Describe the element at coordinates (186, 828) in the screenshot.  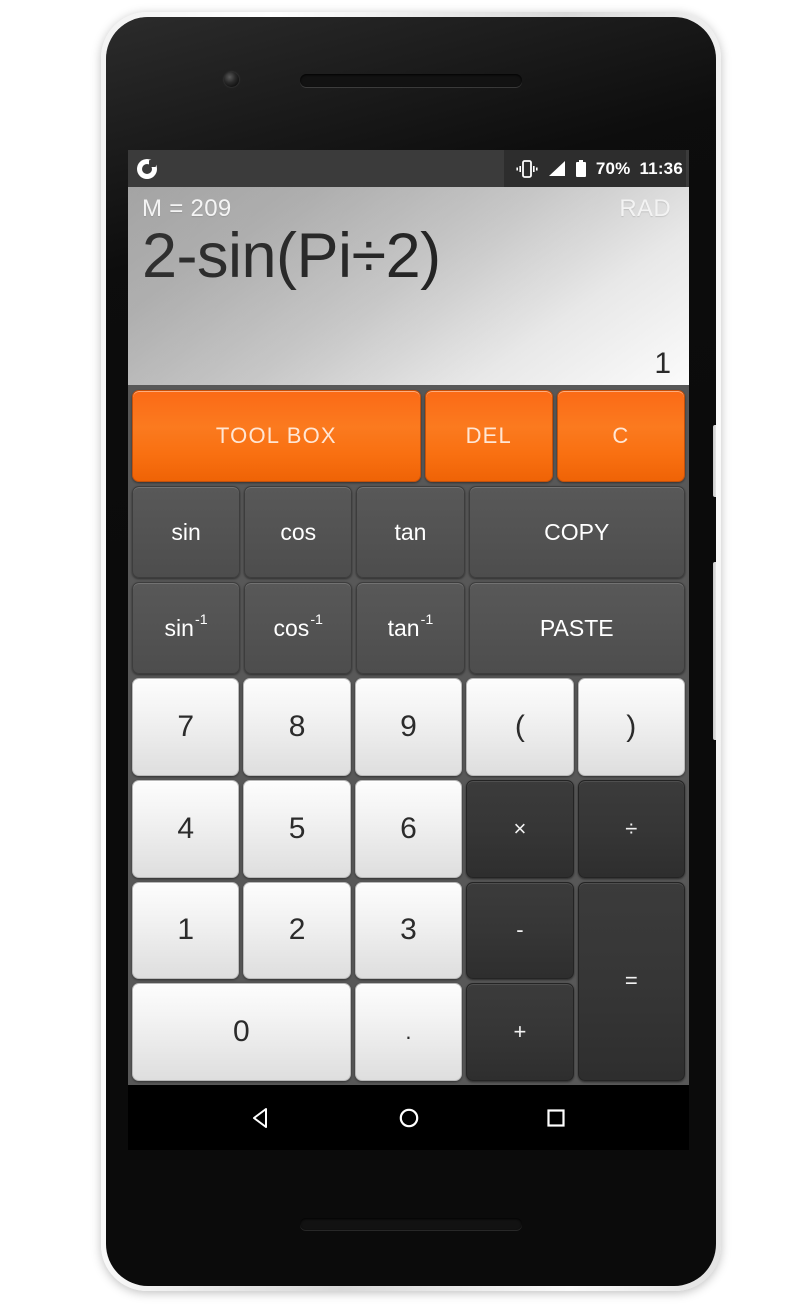
I see `digit-4-button: 4` at that location.